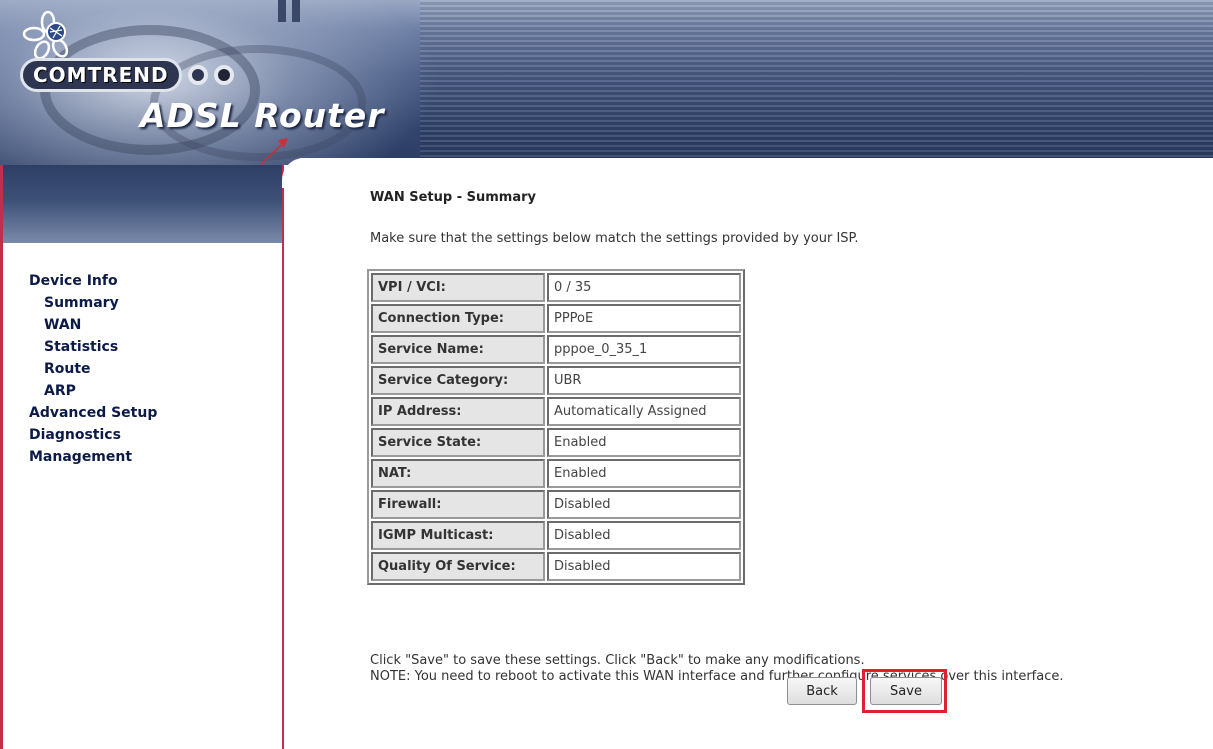  What do you see at coordinates (80, 391) in the screenshot?
I see `sidebar-item-arp: ARP` at bounding box center [80, 391].